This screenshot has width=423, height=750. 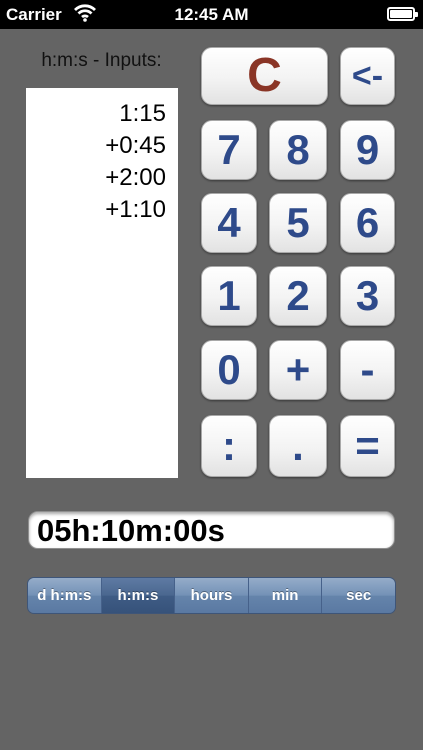 What do you see at coordinates (402, 14) in the screenshot?
I see `battery-icon` at bounding box center [402, 14].